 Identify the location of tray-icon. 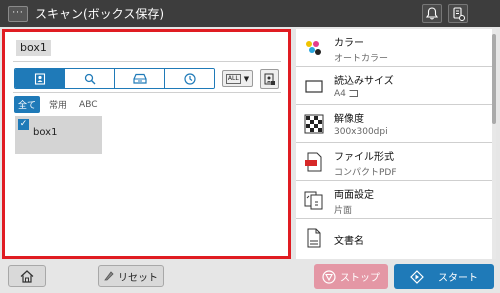
(139, 78).